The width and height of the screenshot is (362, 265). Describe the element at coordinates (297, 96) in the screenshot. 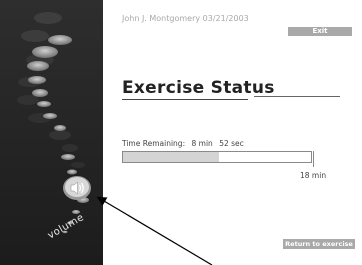

I see `divider-line` at that location.